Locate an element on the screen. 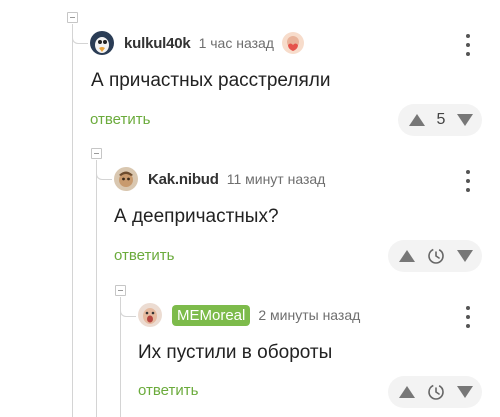  username: MEMoreal is located at coordinates (211, 315).